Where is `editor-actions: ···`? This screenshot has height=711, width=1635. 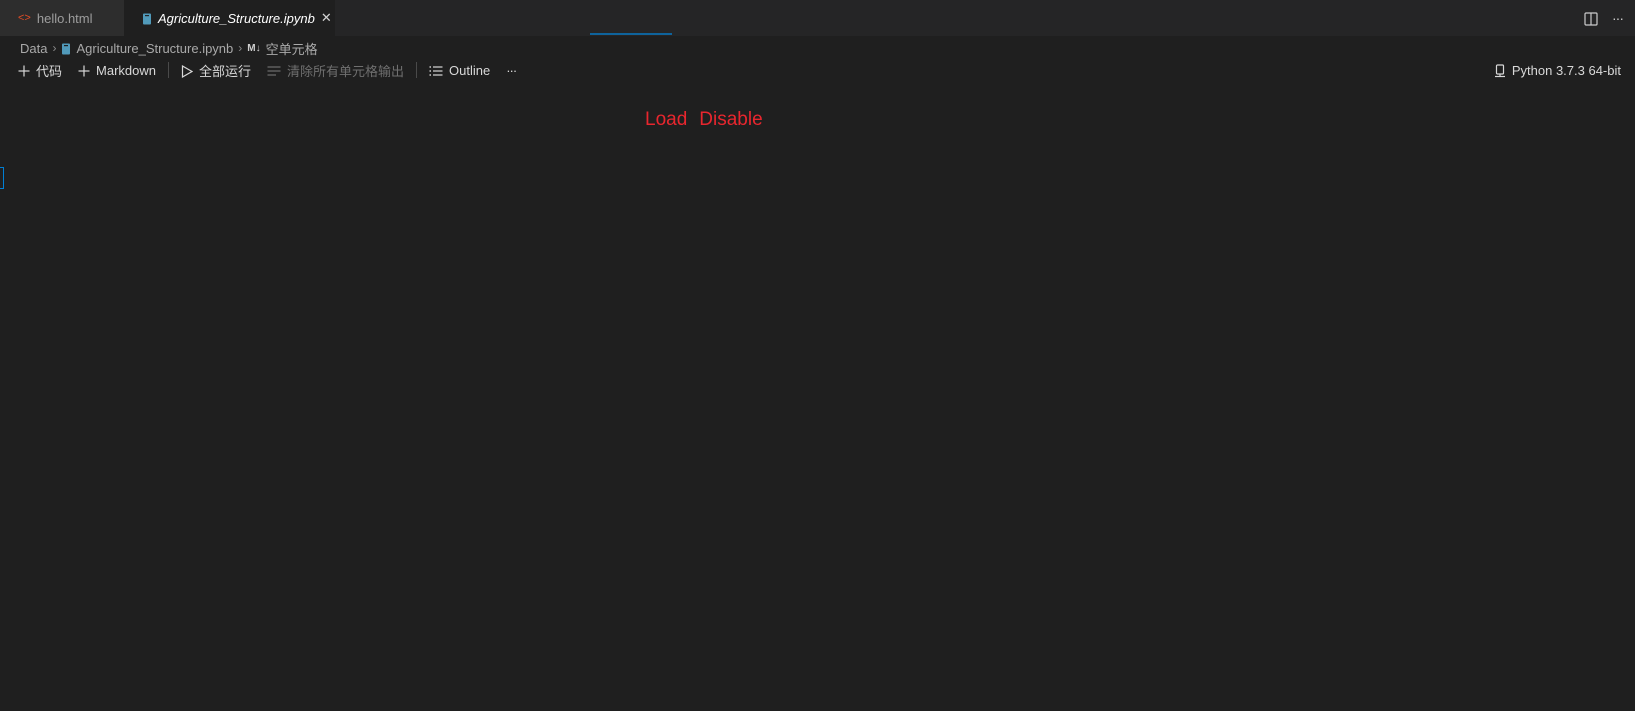 editor-actions: ··· is located at coordinates (1609, 18).